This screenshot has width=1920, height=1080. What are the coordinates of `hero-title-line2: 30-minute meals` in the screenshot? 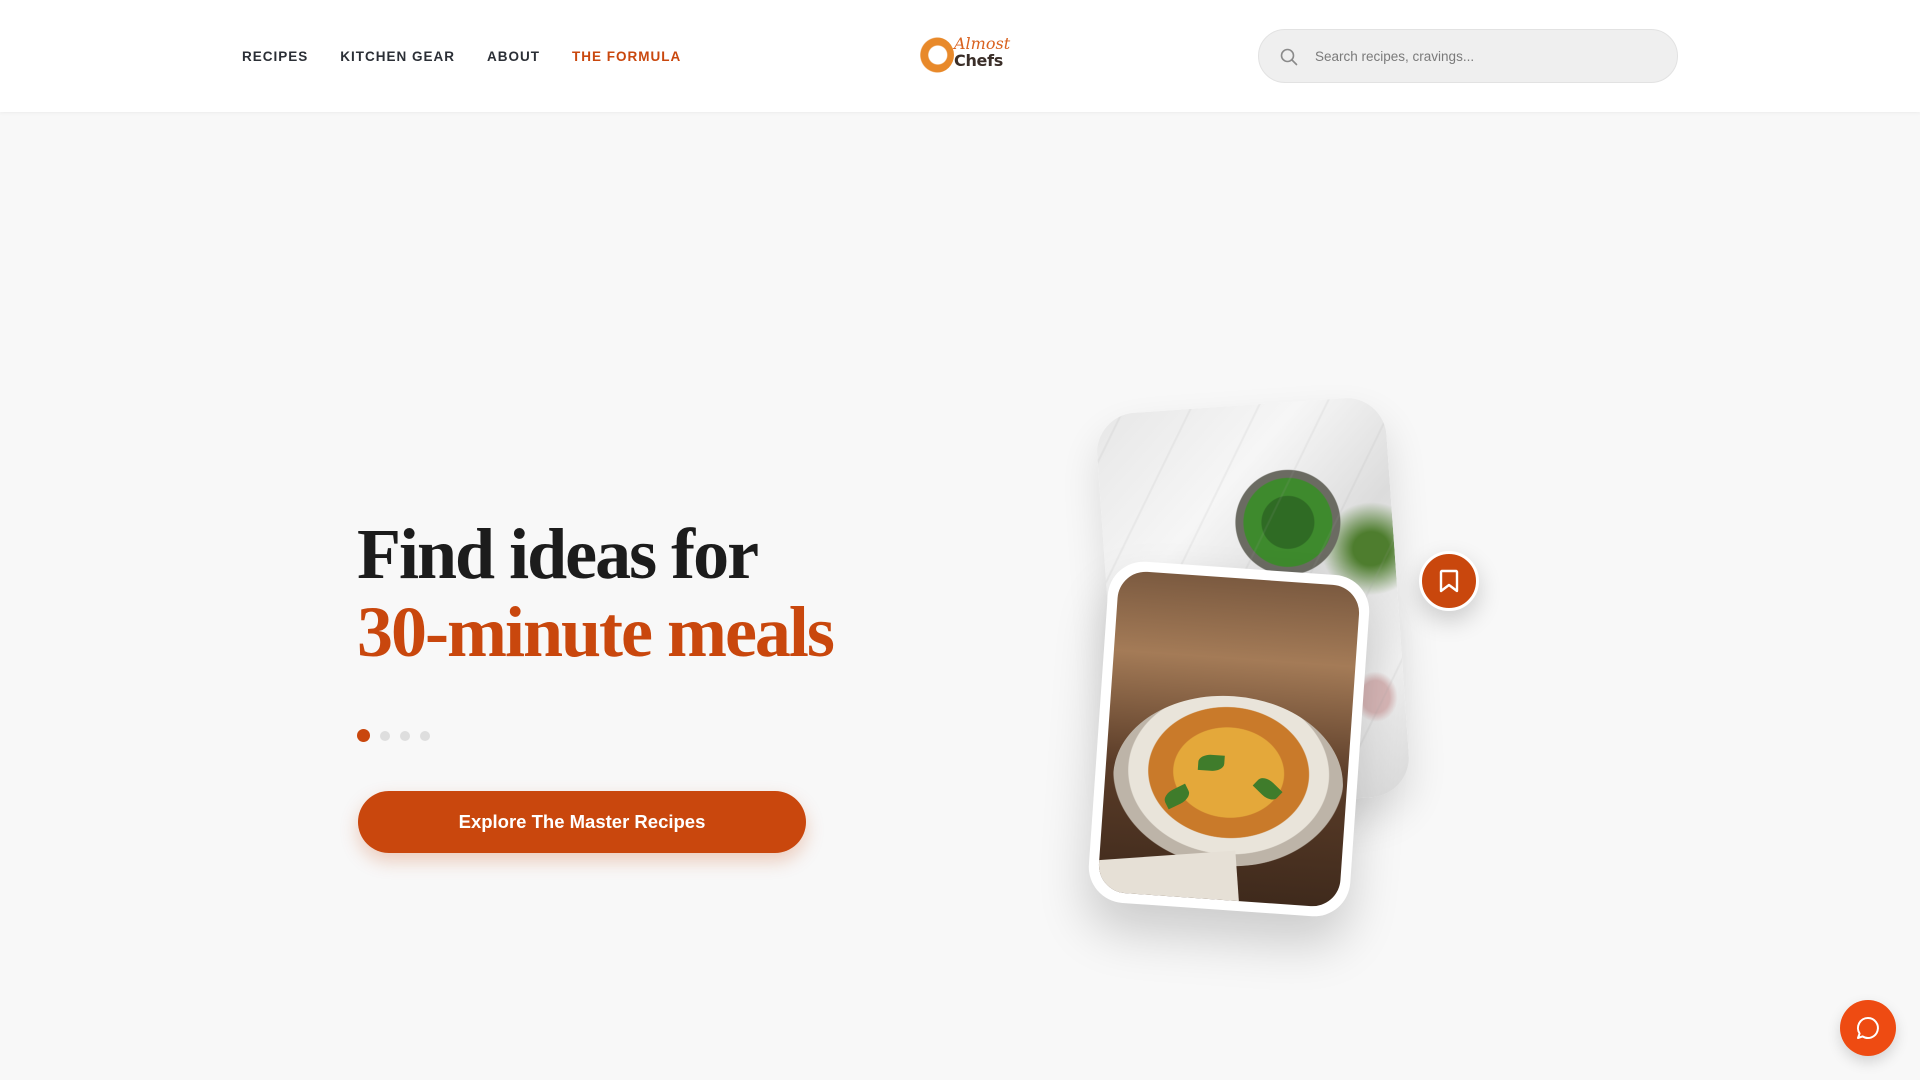 It's located at (596, 632).